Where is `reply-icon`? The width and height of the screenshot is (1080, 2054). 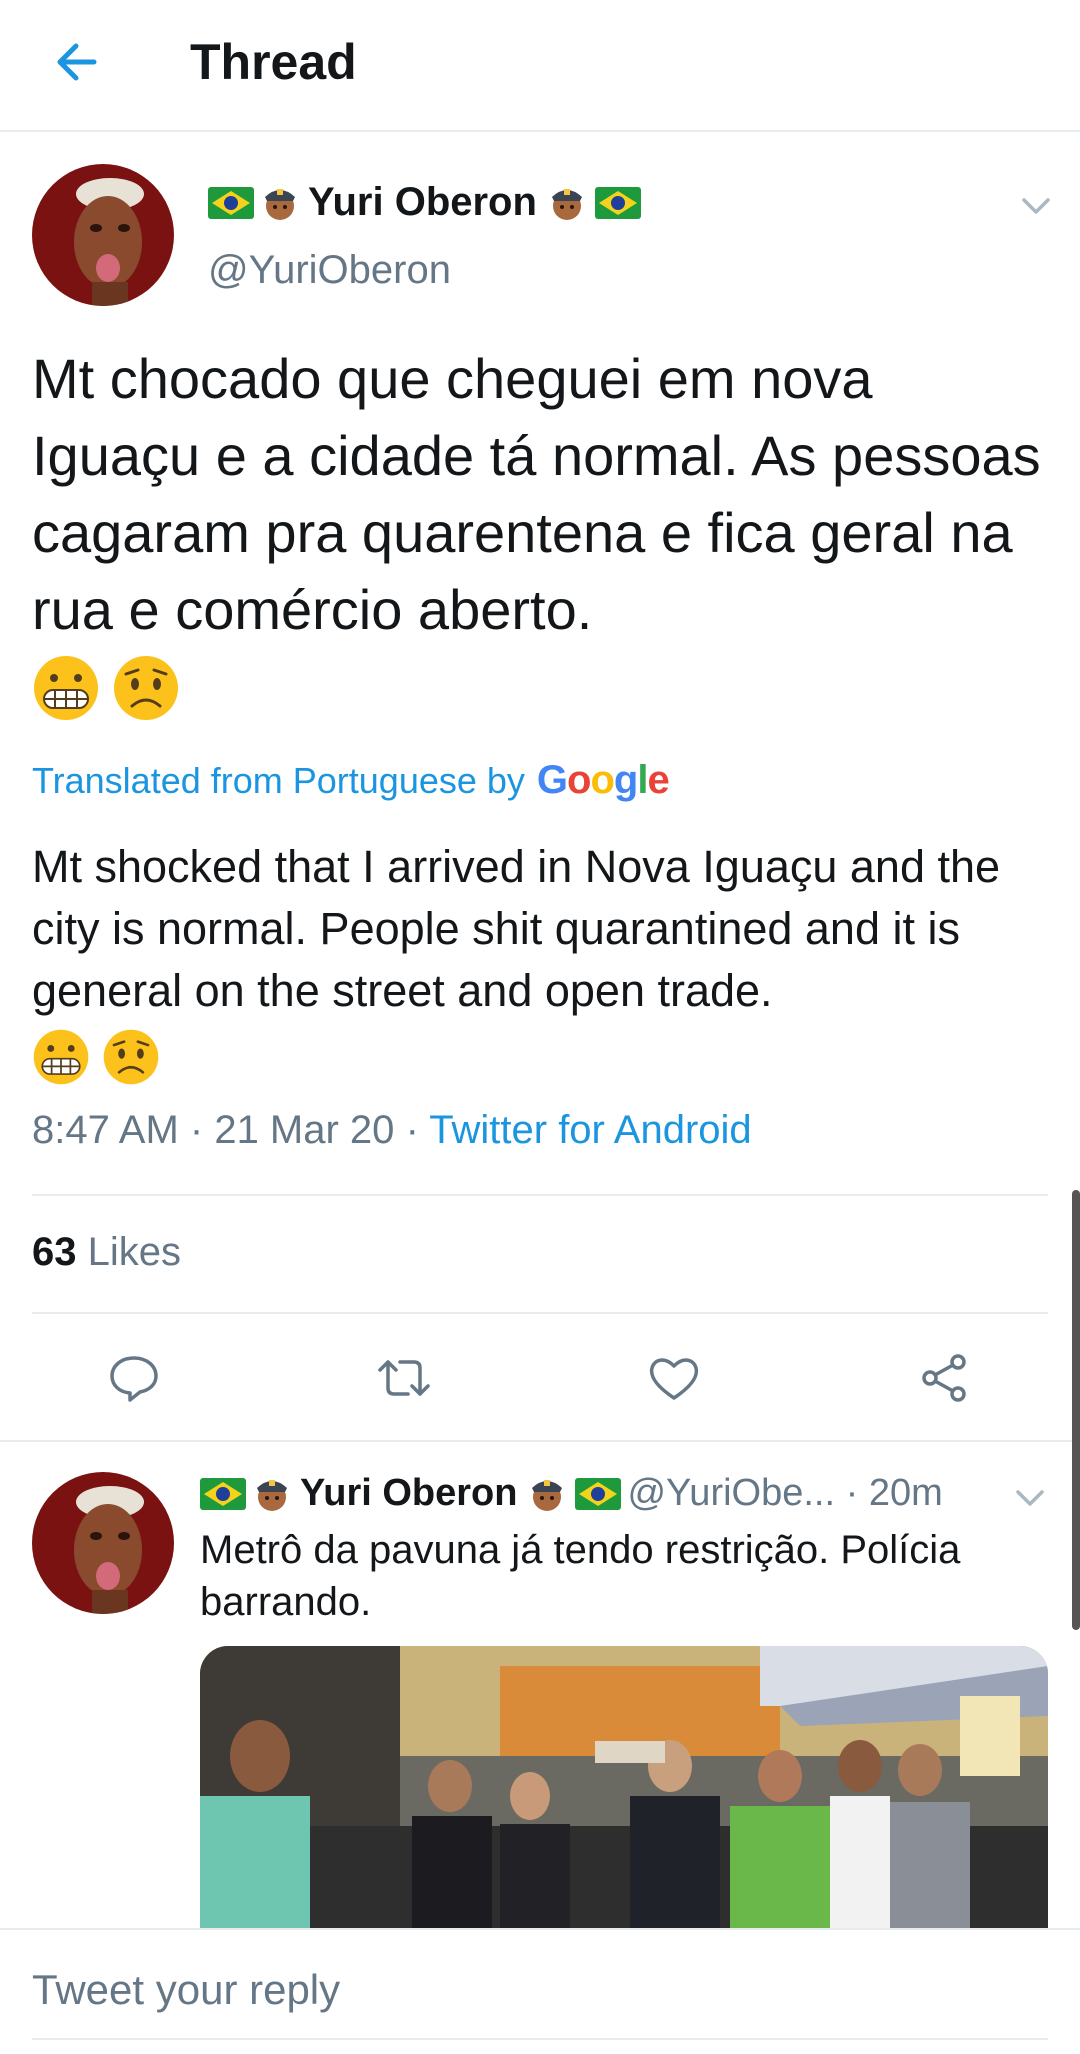 reply-icon is located at coordinates (134, 1379).